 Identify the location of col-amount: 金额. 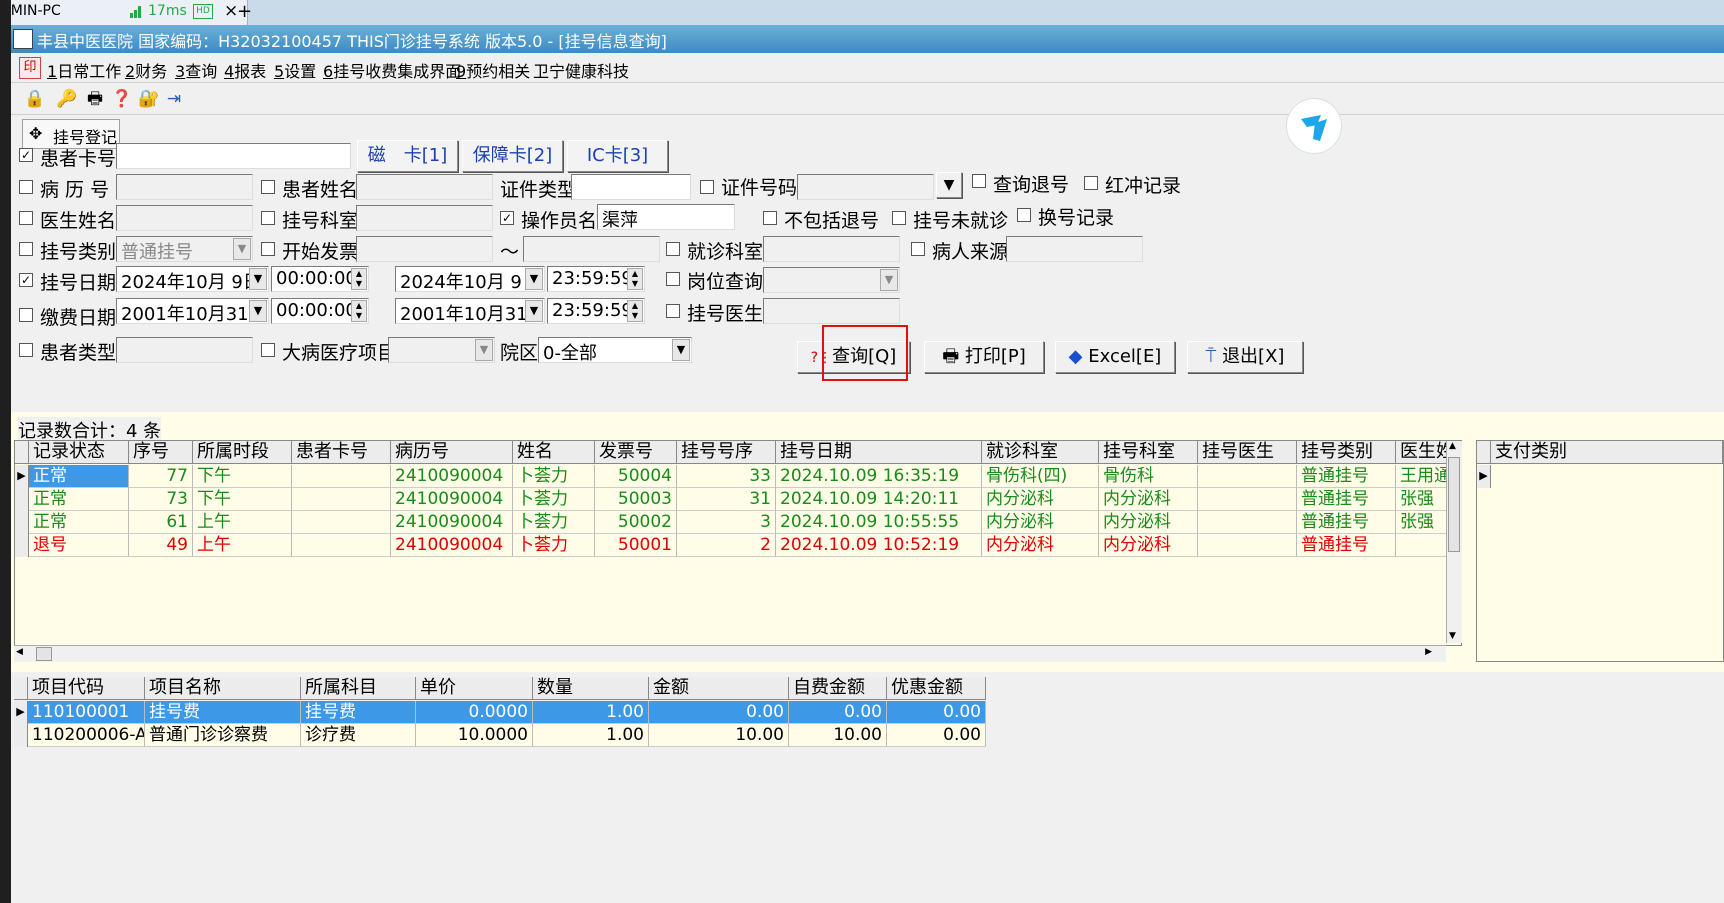
(719, 688).